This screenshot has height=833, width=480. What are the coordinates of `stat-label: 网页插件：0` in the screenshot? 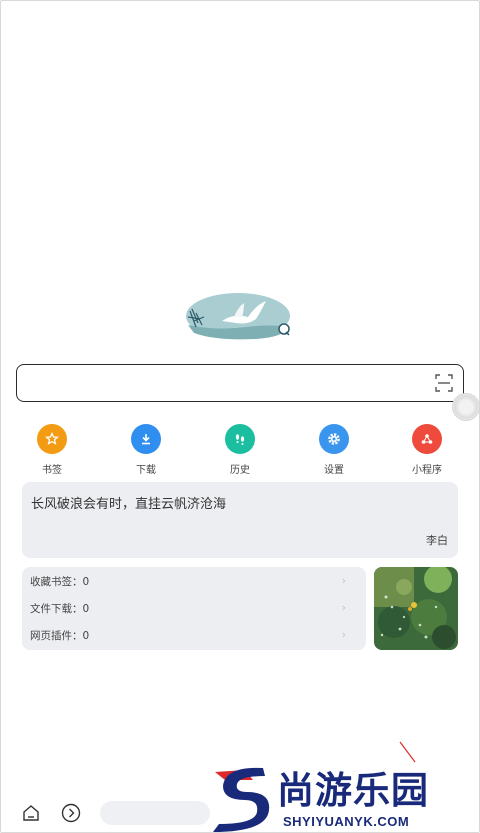 It's located at (60, 636).